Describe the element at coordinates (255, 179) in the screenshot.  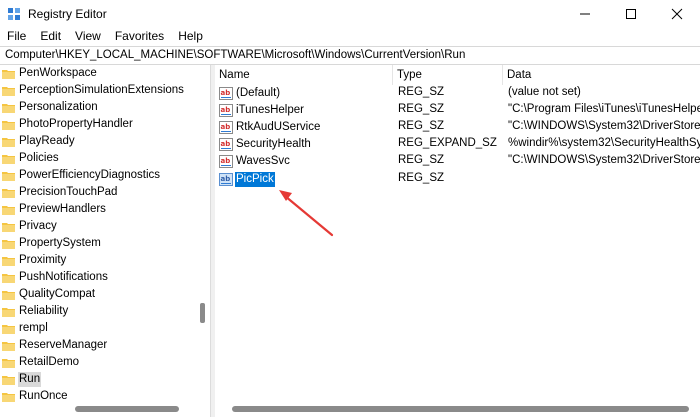
I see `value-name: PicPick` at that location.